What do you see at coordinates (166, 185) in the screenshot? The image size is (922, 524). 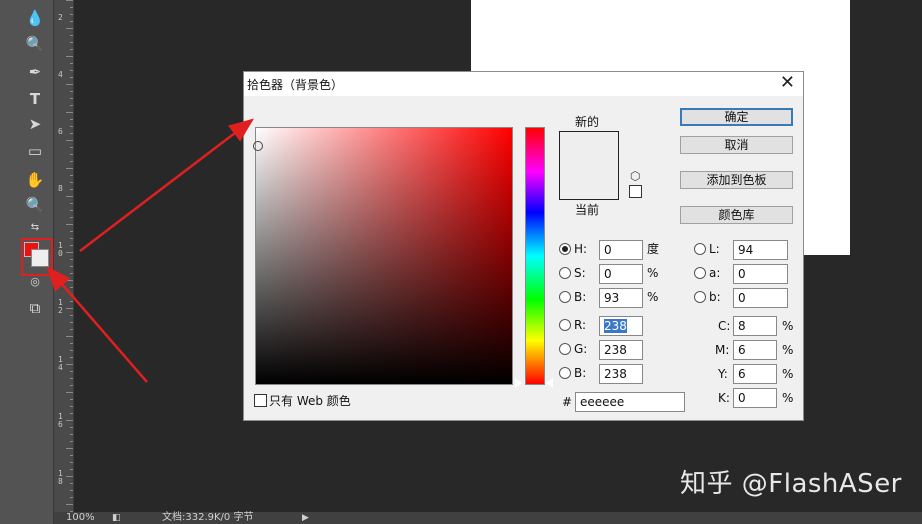 I see `arrow-to-dialog` at bounding box center [166, 185].